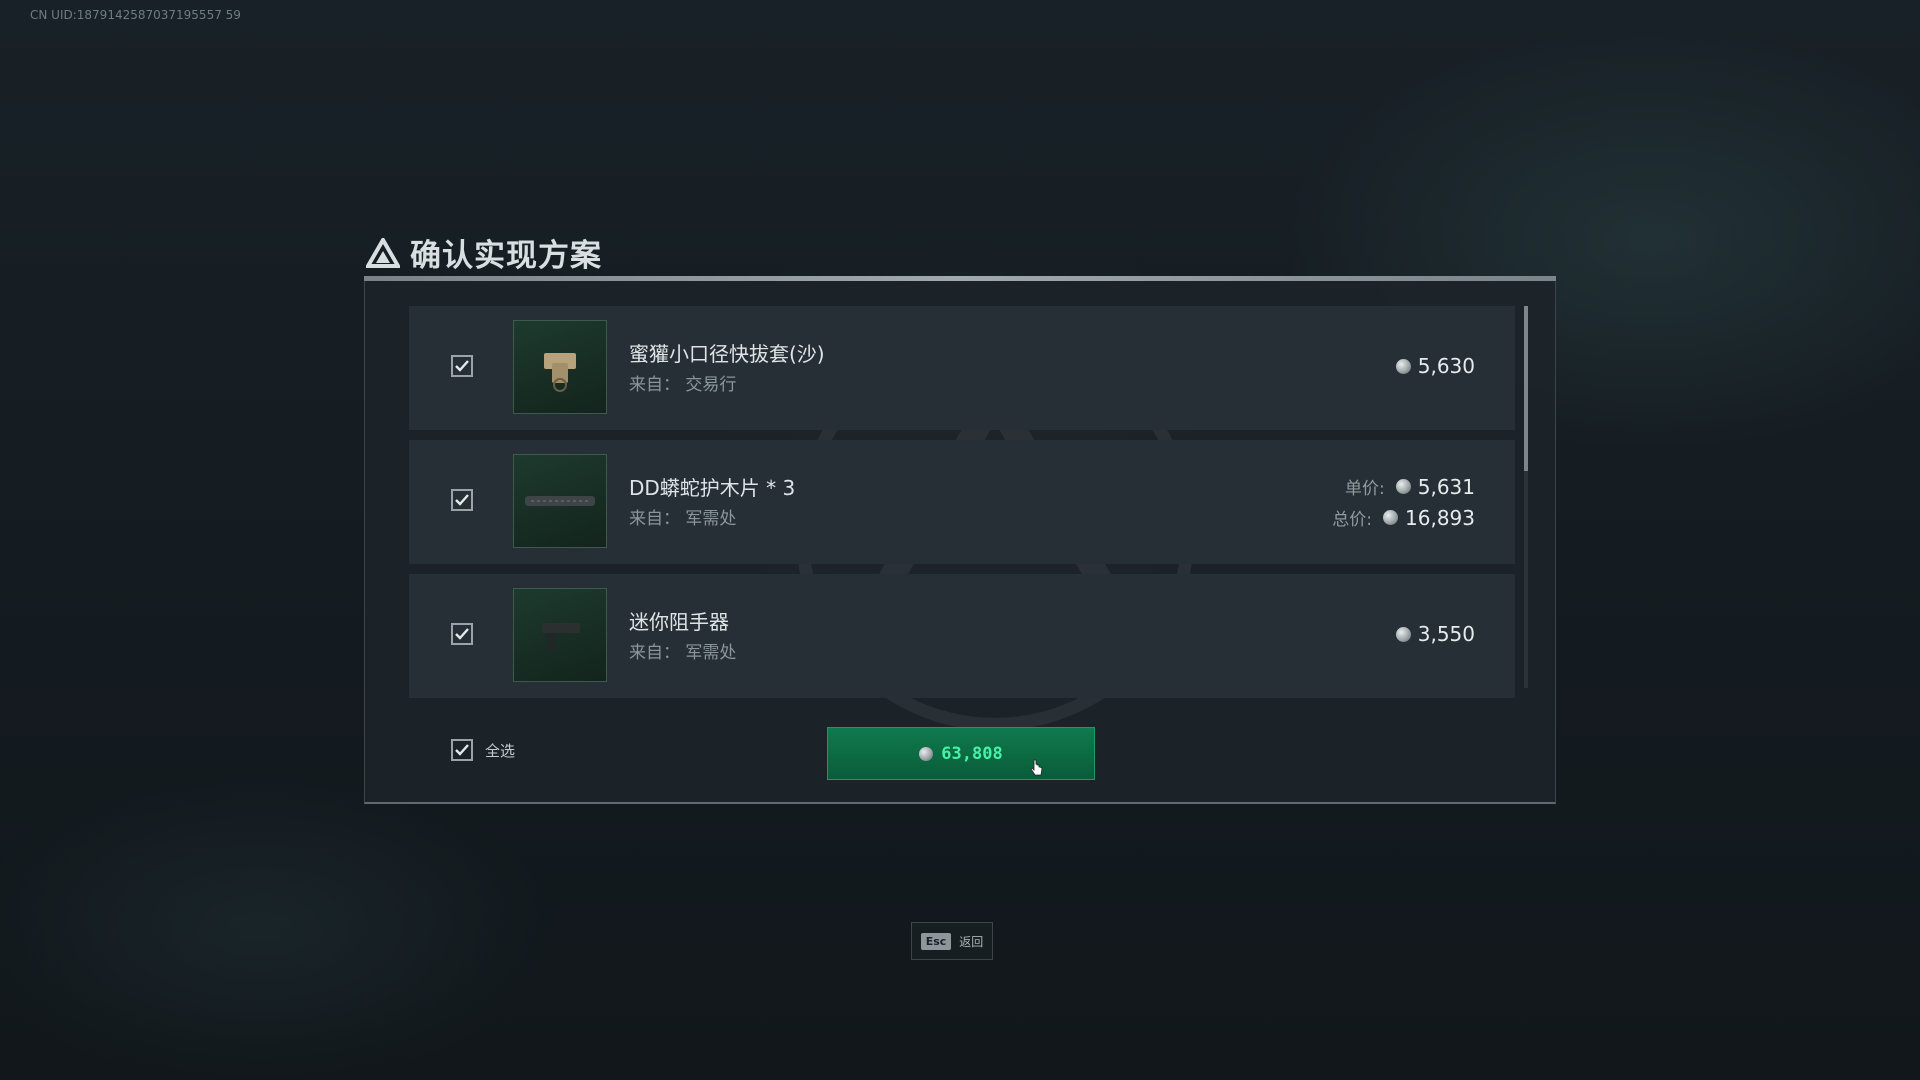 The width and height of the screenshot is (1920, 1080). What do you see at coordinates (1446, 366) in the screenshot?
I see `item-price-value: 5,630` at bounding box center [1446, 366].